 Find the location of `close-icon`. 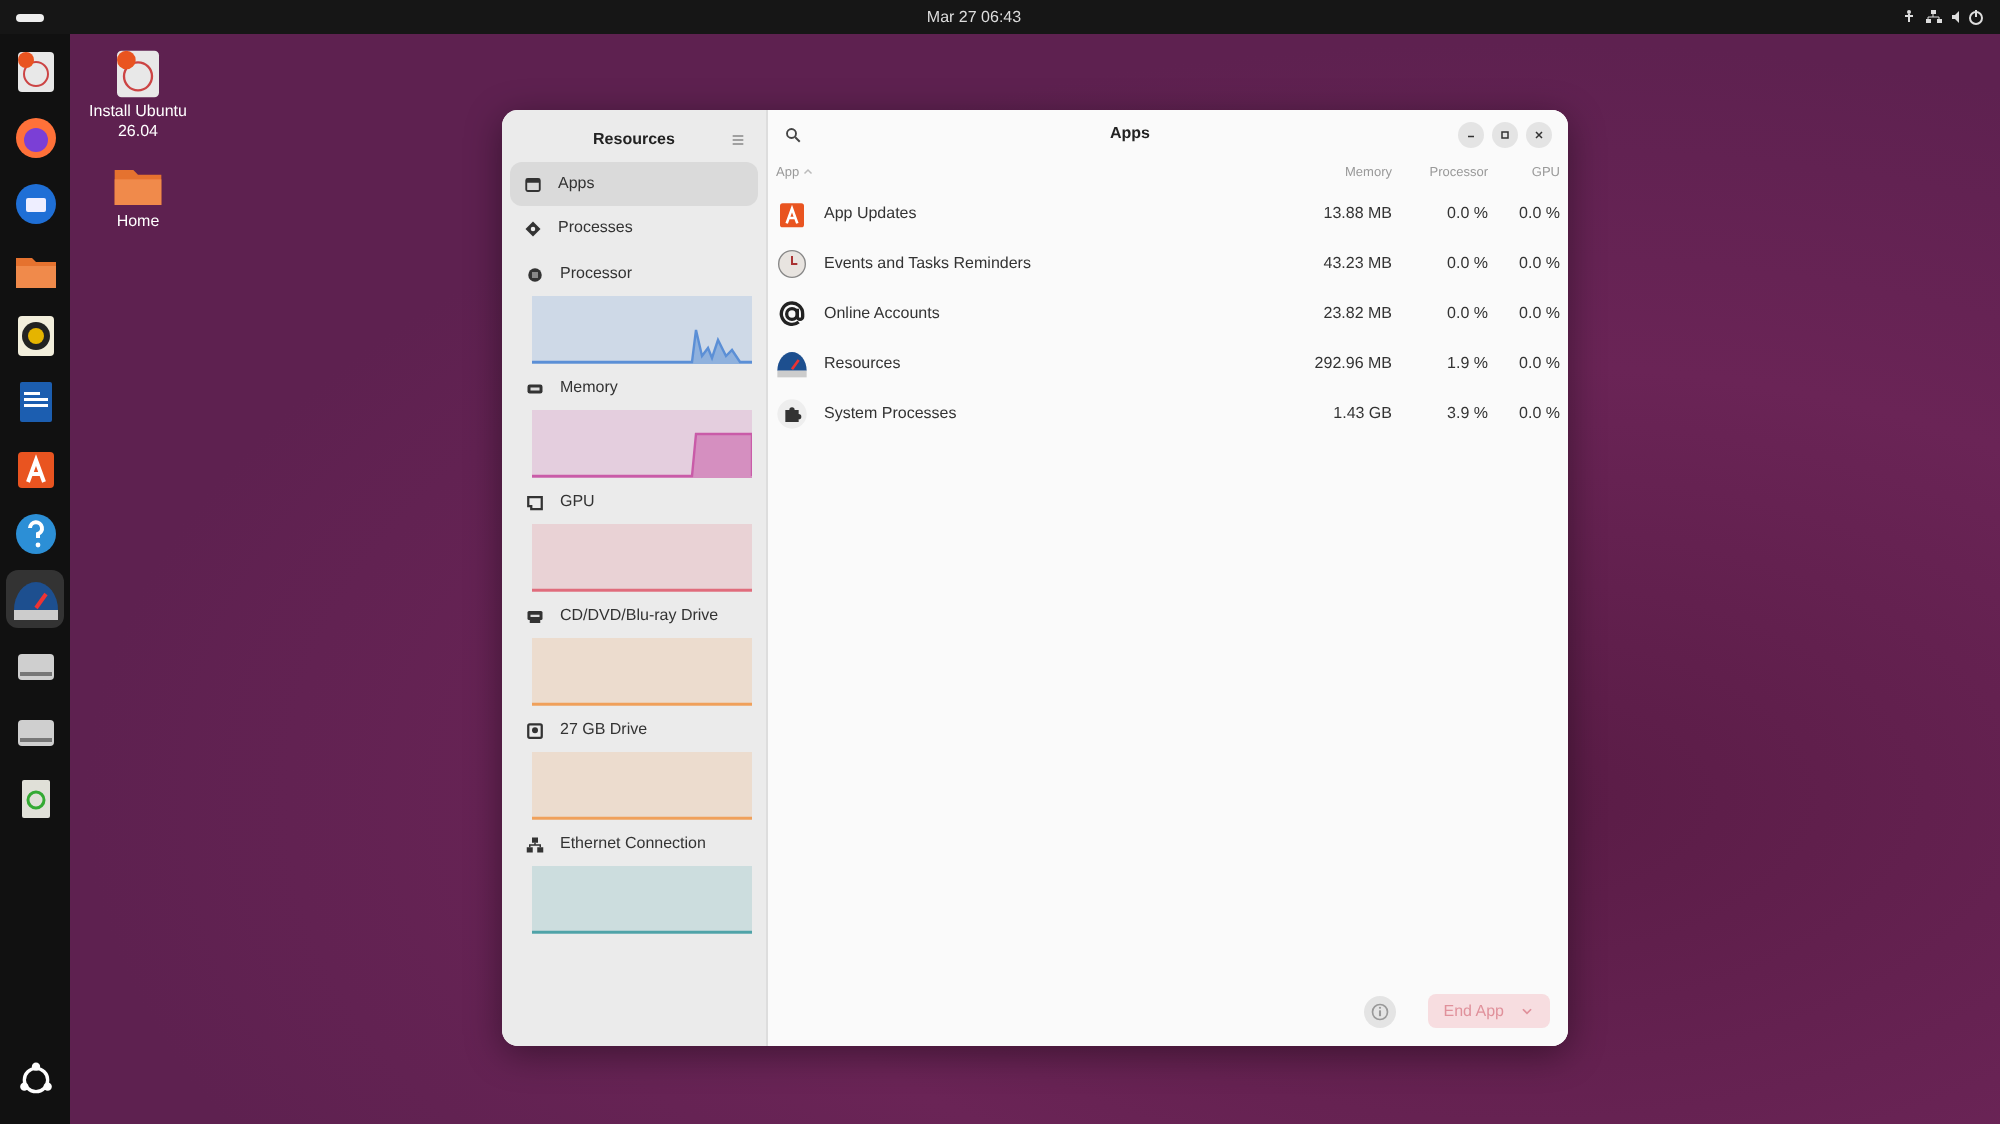

close-icon is located at coordinates (1539, 134).